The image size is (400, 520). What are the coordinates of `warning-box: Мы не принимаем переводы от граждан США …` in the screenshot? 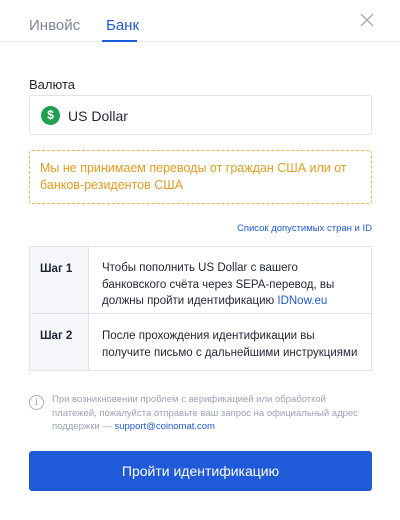 It's located at (200, 177).